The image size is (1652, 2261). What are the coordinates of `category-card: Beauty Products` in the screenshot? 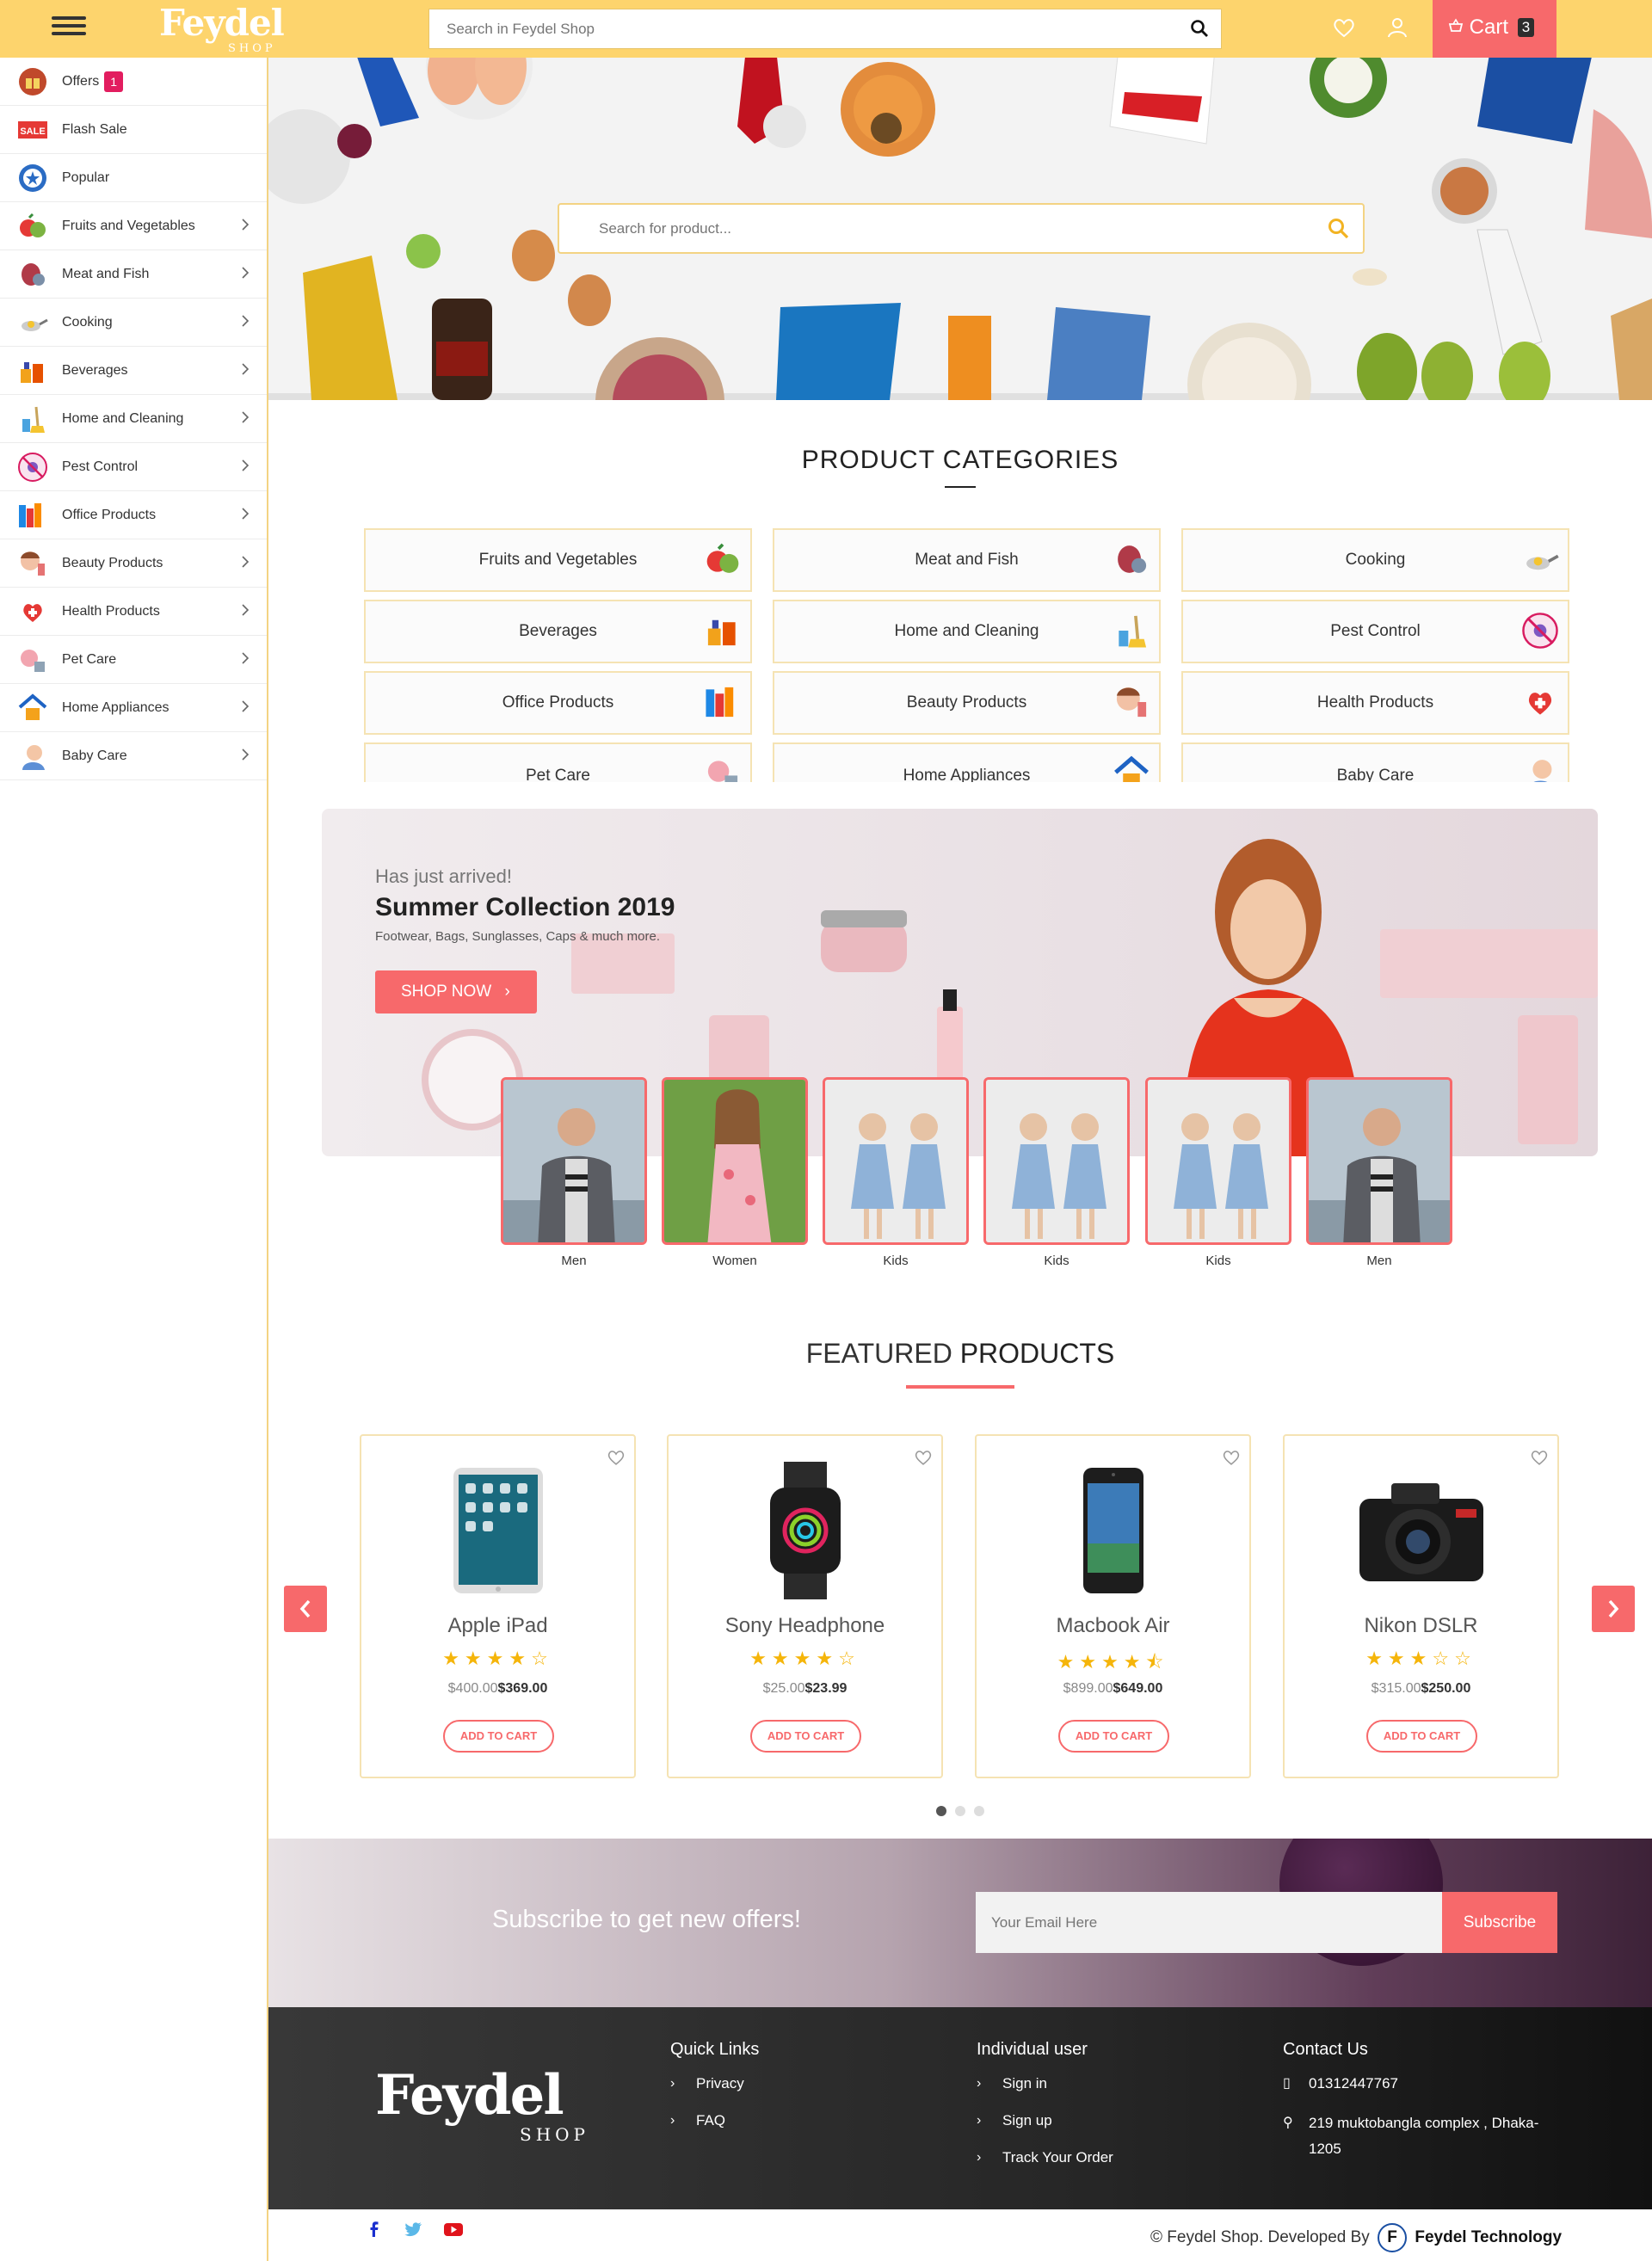 It's located at (967, 703).